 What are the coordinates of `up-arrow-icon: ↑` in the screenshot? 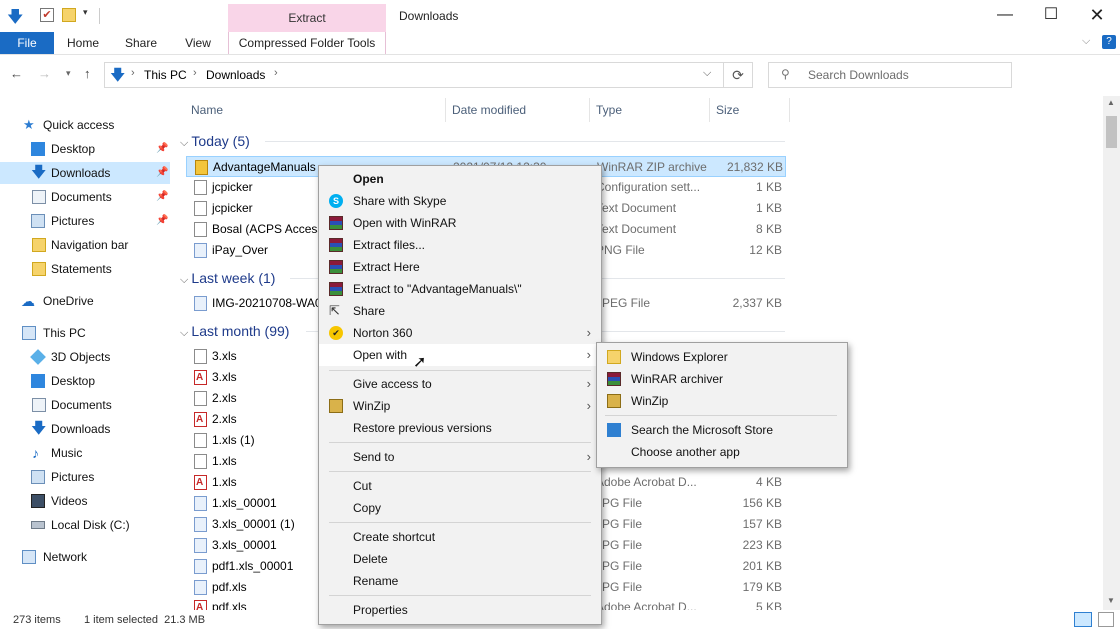 It's located at (87, 73).